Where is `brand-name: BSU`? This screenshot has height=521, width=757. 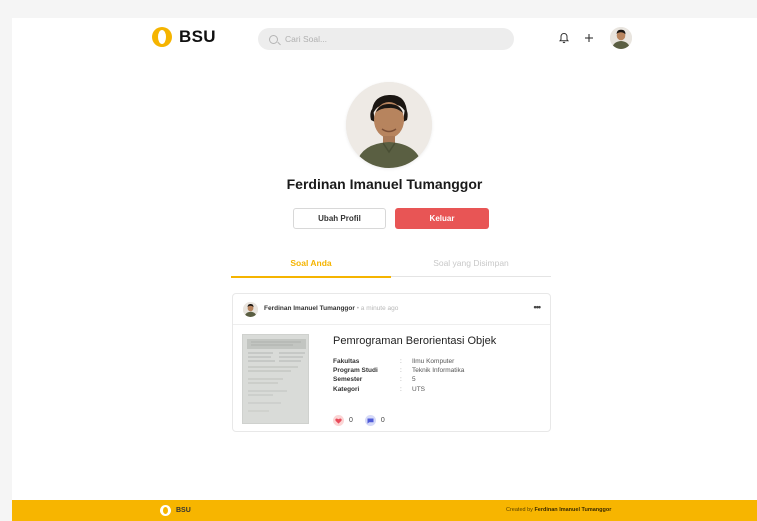 brand-name: BSU is located at coordinates (197, 36).